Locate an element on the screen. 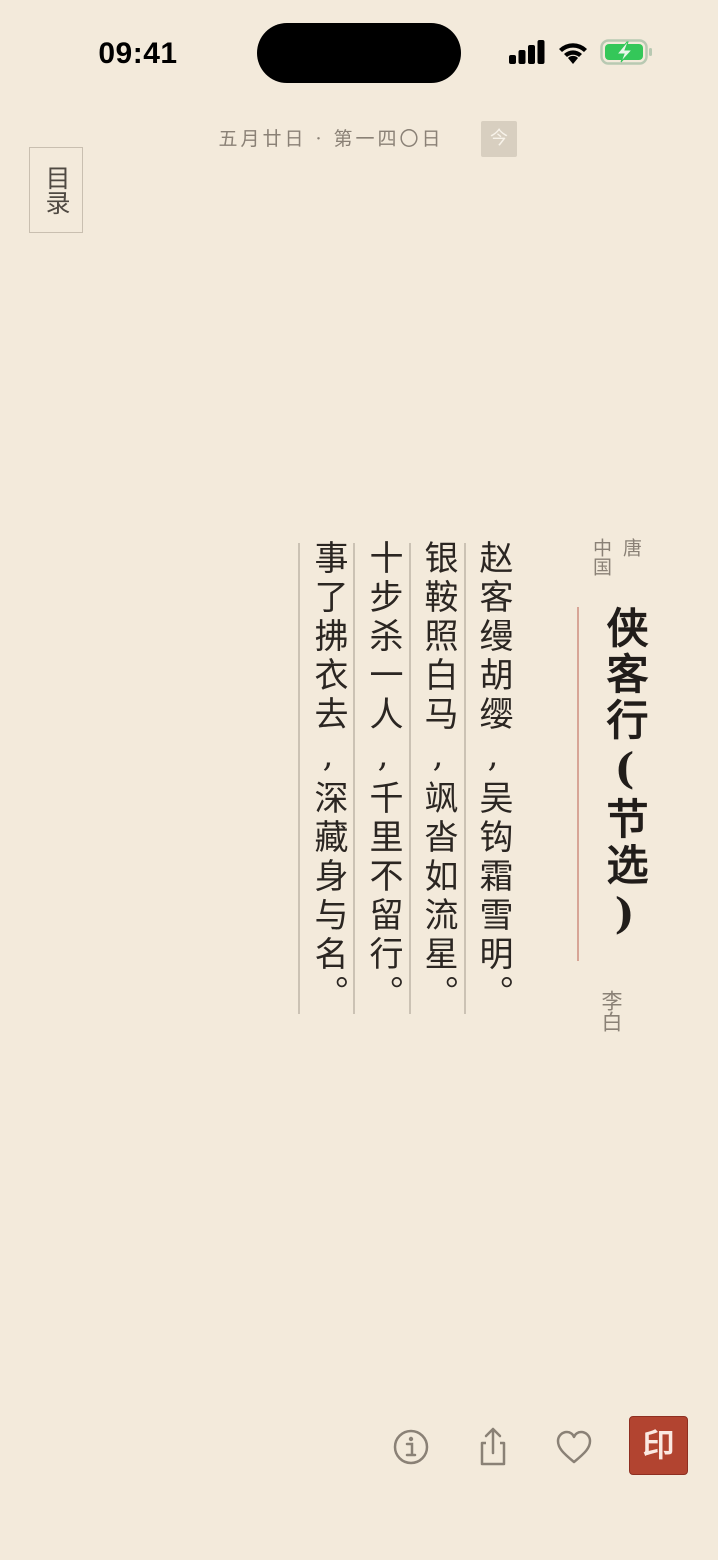  battery-charging-icon is located at coordinates (626, 52).